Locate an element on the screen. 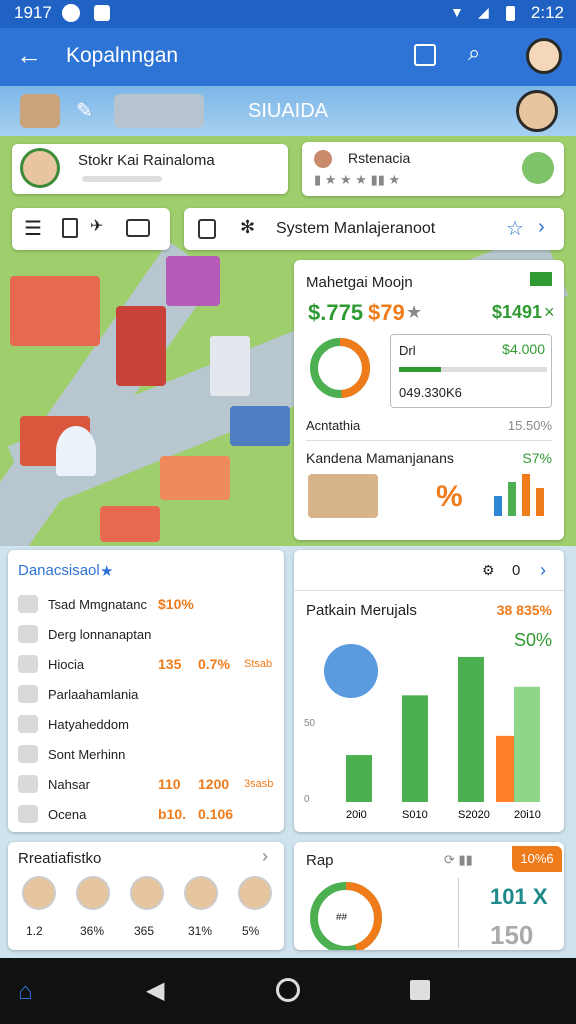  settings-icon: ✻ is located at coordinates (247, 227).